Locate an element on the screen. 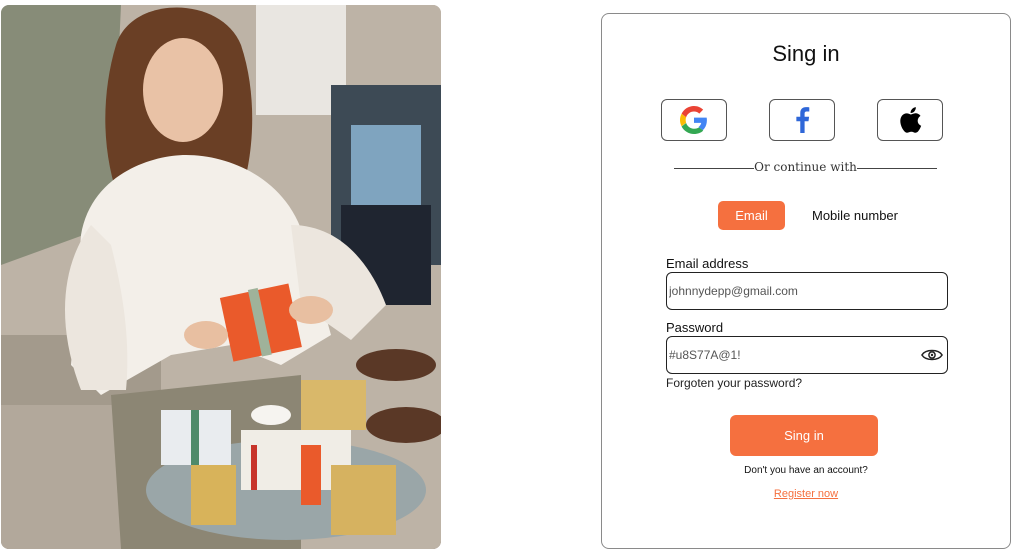 The width and height of the screenshot is (1013, 550). email-field is located at coordinates (807, 291).